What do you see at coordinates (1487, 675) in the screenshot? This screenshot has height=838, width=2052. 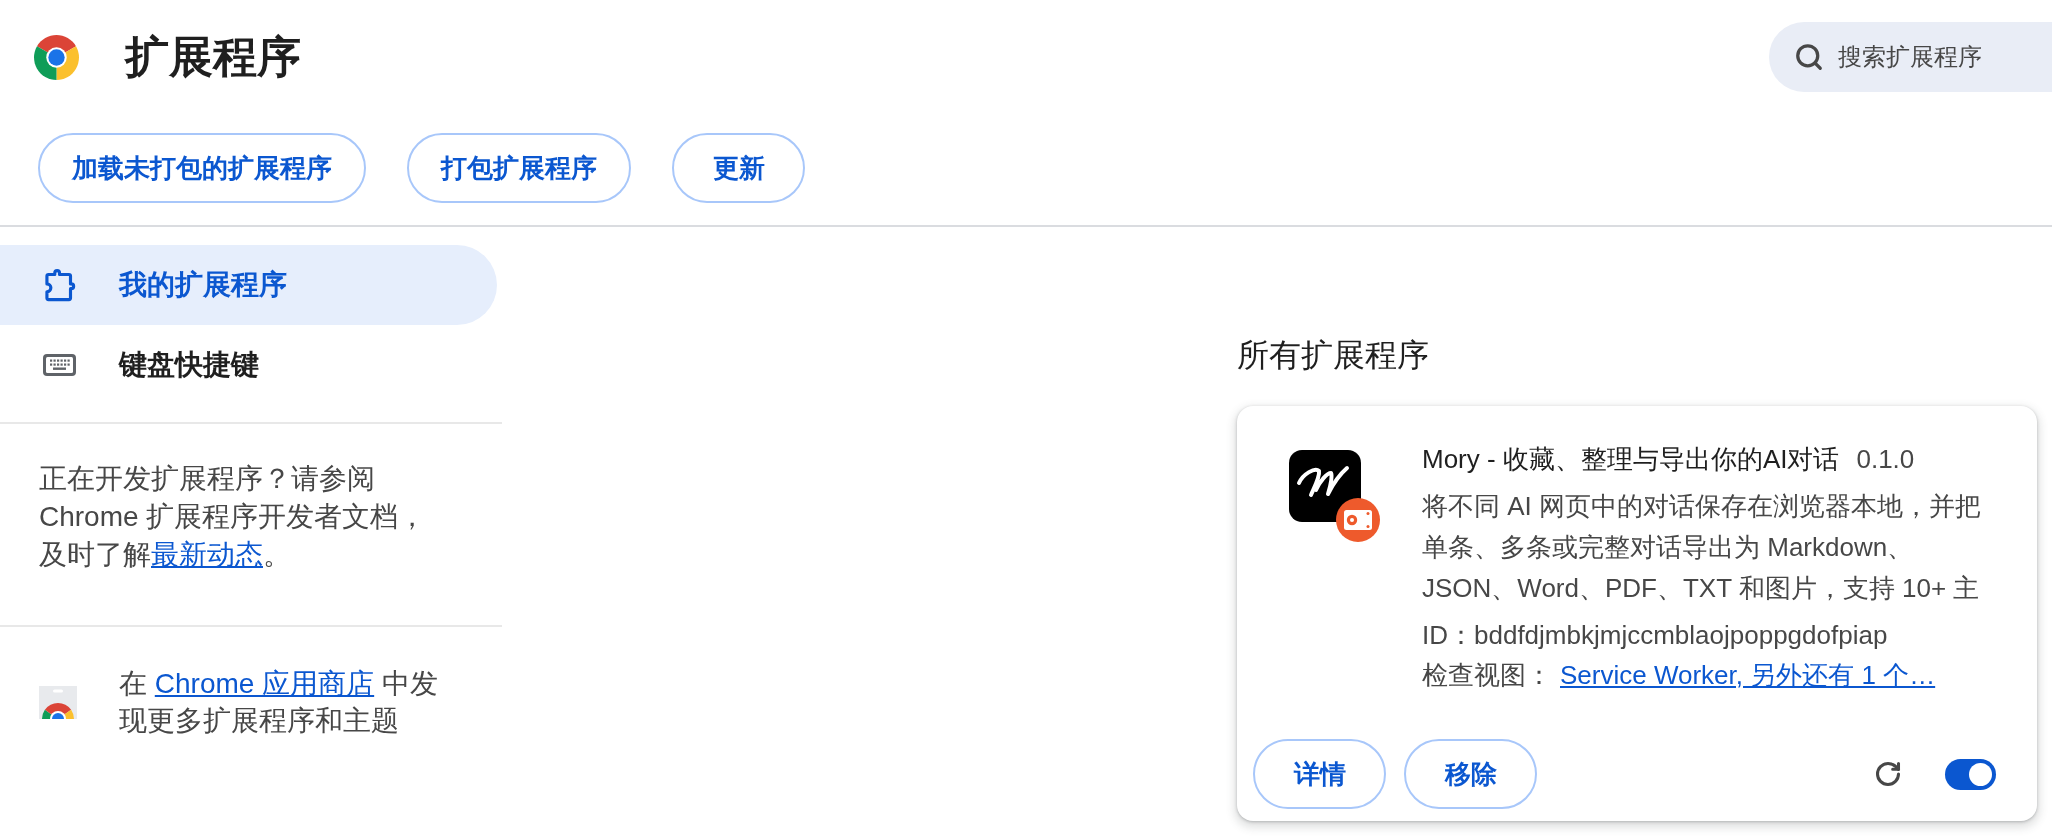 I see `inspect-label: 检查视图：` at bounding box center [1487, 675].